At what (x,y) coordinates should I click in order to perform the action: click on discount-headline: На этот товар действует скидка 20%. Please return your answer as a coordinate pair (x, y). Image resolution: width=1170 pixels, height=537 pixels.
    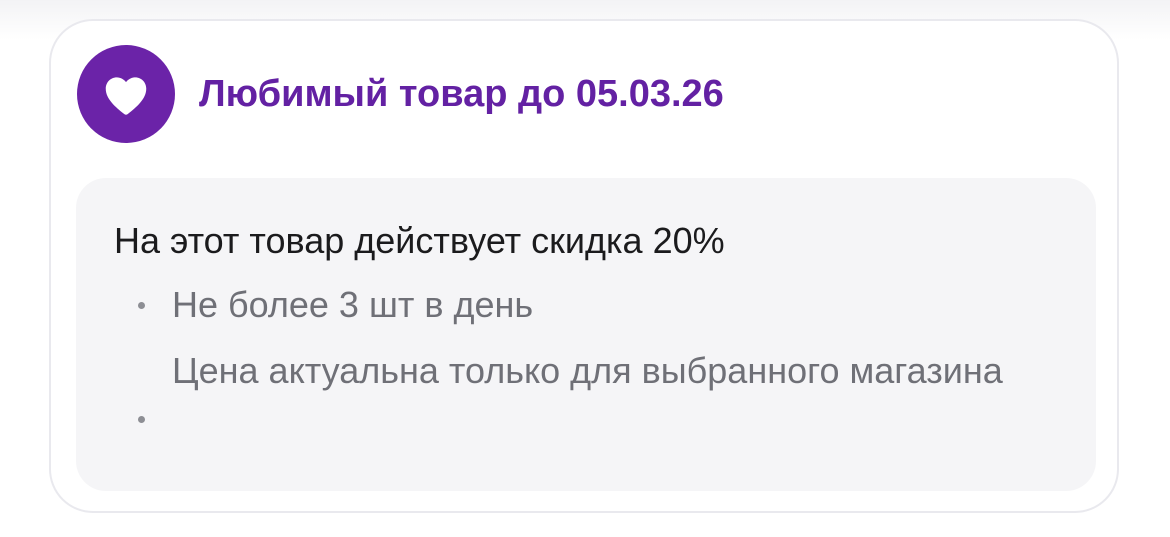
    Looking at the image, I should click on (419, 240).